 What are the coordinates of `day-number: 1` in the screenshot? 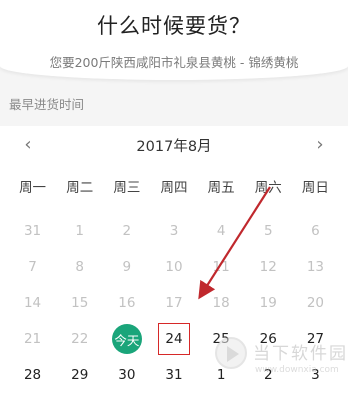 It's located at (79, 231).